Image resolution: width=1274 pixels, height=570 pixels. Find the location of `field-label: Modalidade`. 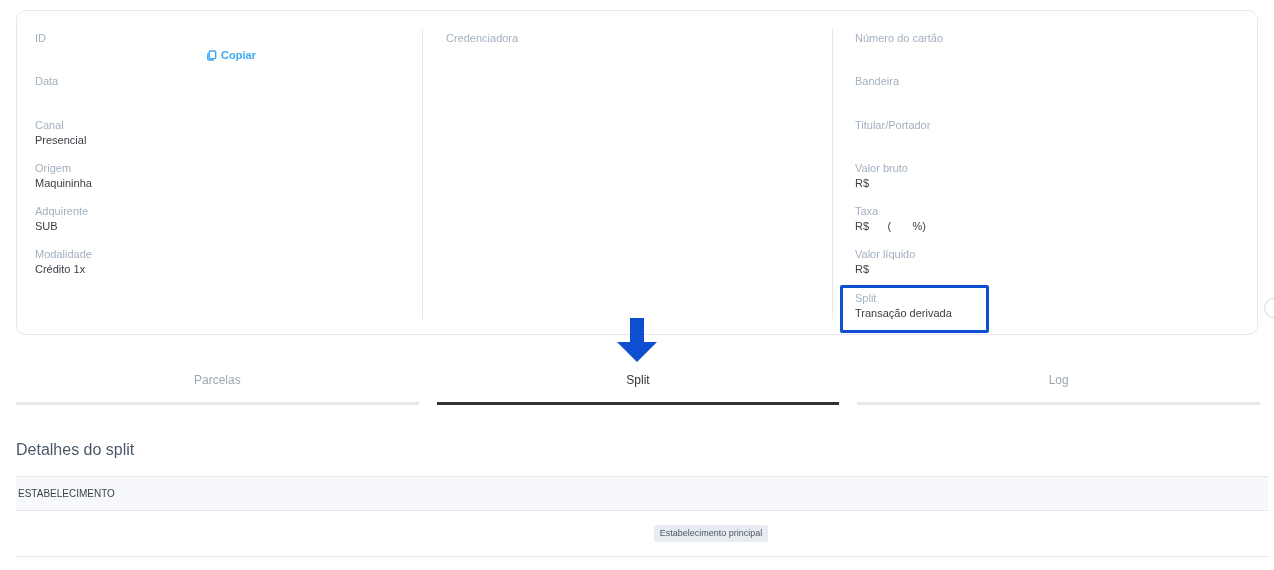

field-label: Modalidade is located at coordinates (63, 254).